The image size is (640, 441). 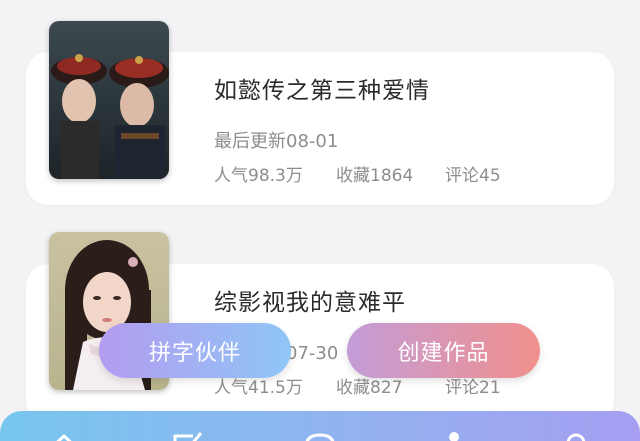 What do you see at coordinates (320, 434) in the screenshot?
I see `chat-icon` at bounding box center [320, 434].